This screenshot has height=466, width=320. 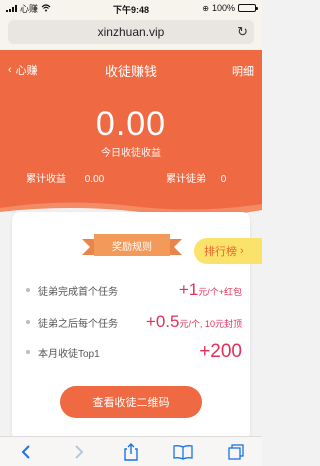 I want to click on share-icon, so click(x=131, y=452).